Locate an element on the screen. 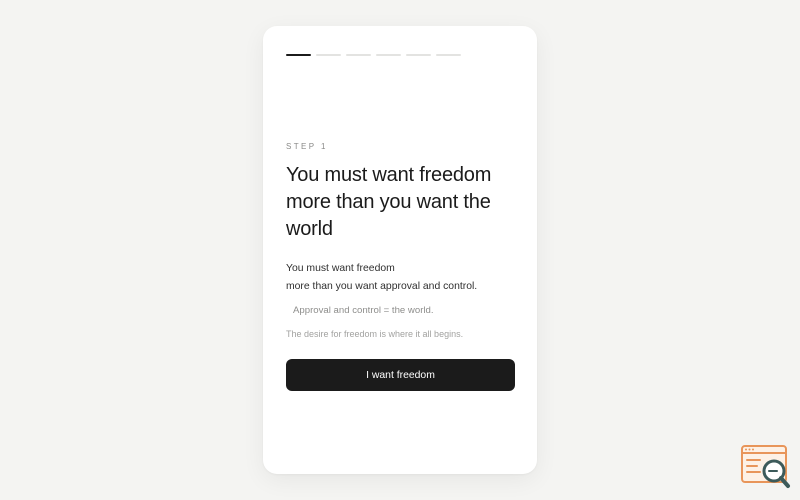 This screenshot has width=800, height=500. browser-search-icon is located at coordinates (766, 467).